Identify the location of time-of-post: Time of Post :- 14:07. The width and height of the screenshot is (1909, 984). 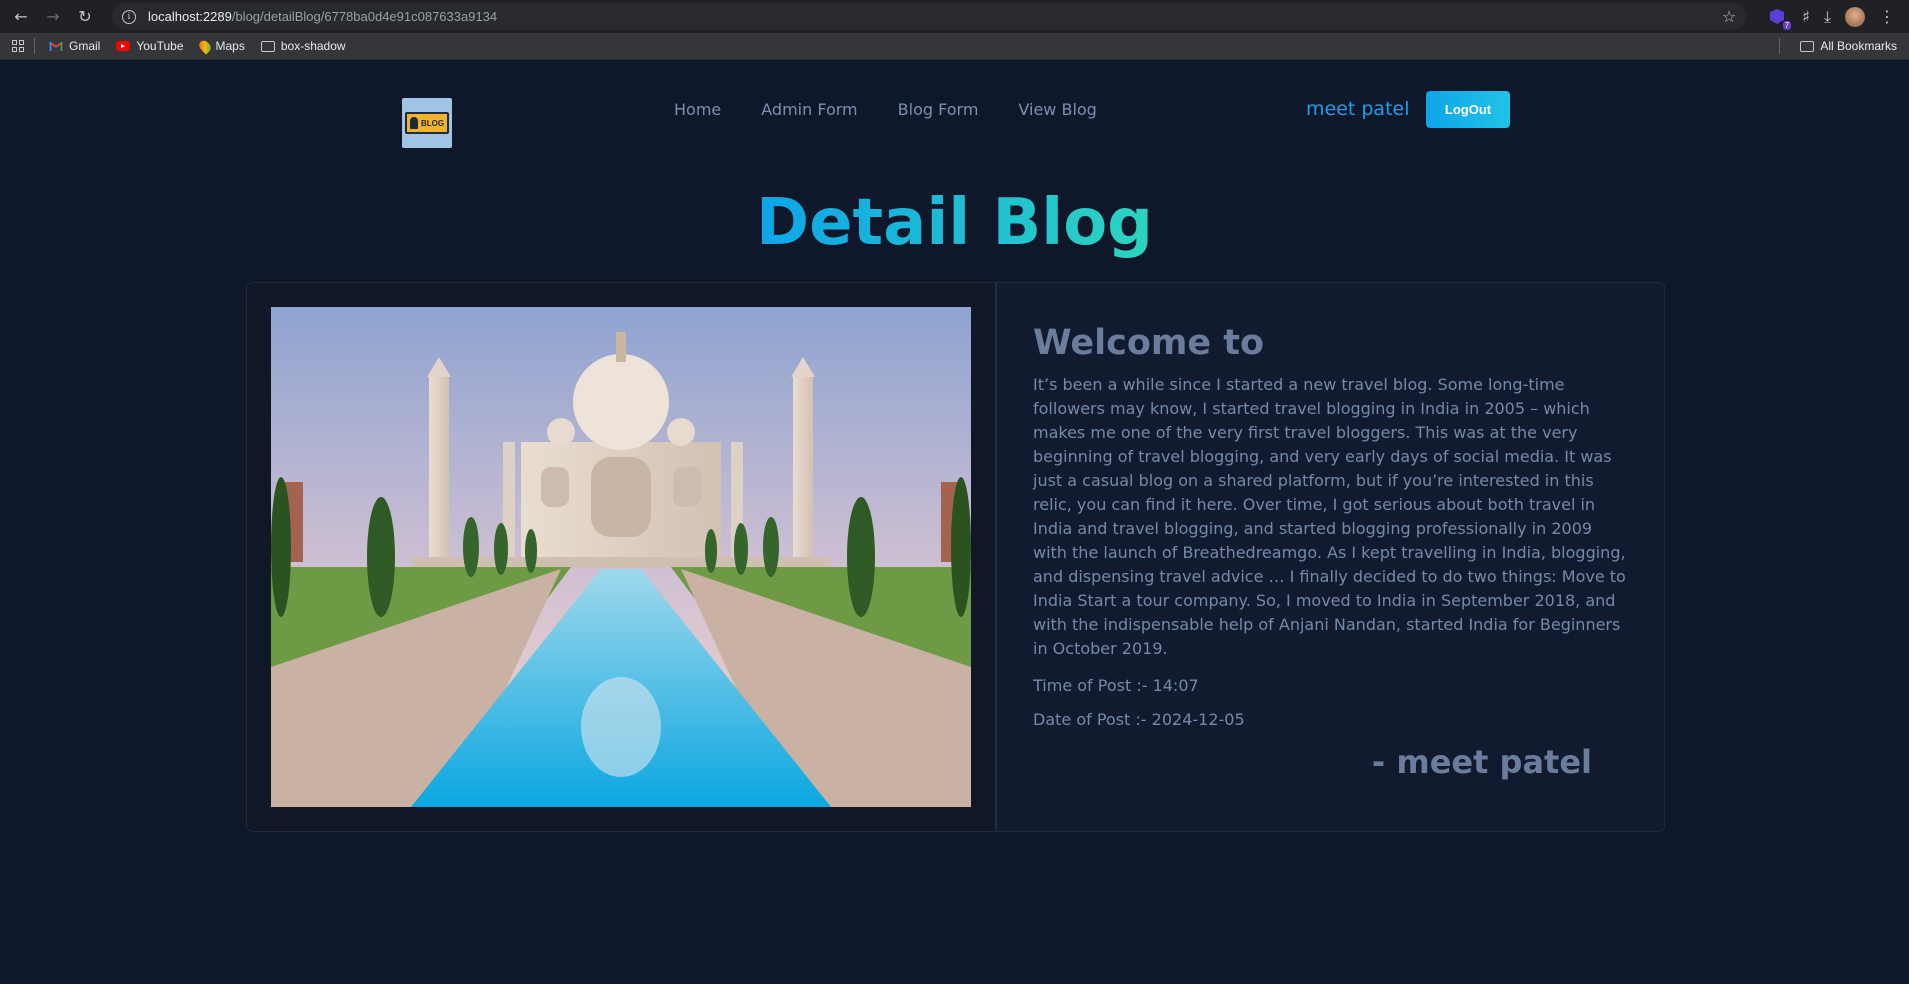
(1116, 685).